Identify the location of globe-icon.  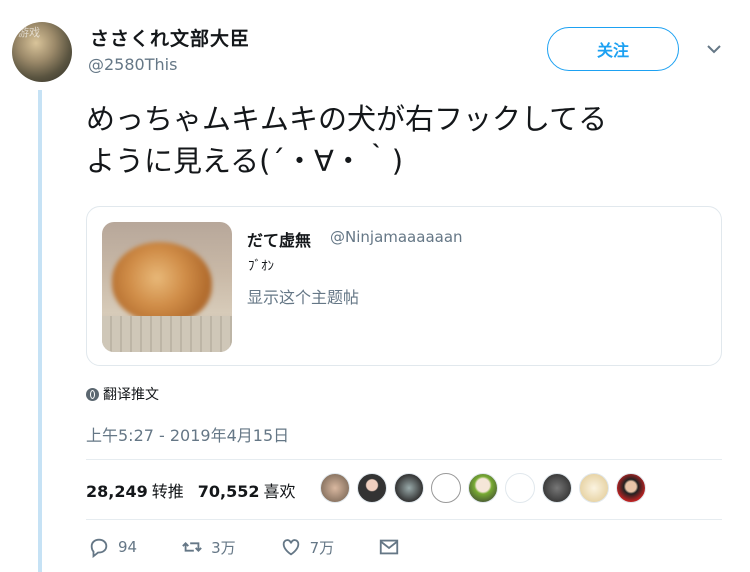
(92, 394).